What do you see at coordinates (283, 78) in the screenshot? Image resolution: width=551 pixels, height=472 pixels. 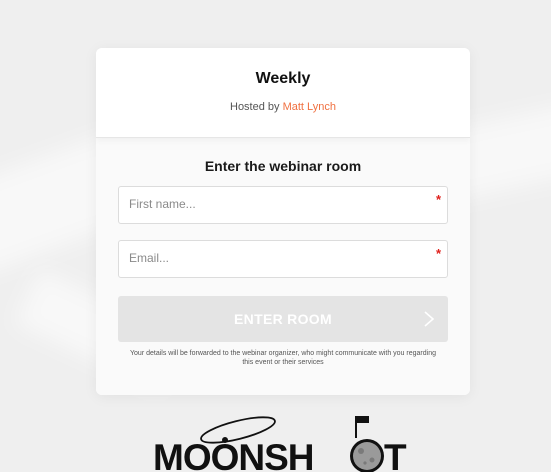 I see `event-title: Weekly` at bounding box center [283, 78].